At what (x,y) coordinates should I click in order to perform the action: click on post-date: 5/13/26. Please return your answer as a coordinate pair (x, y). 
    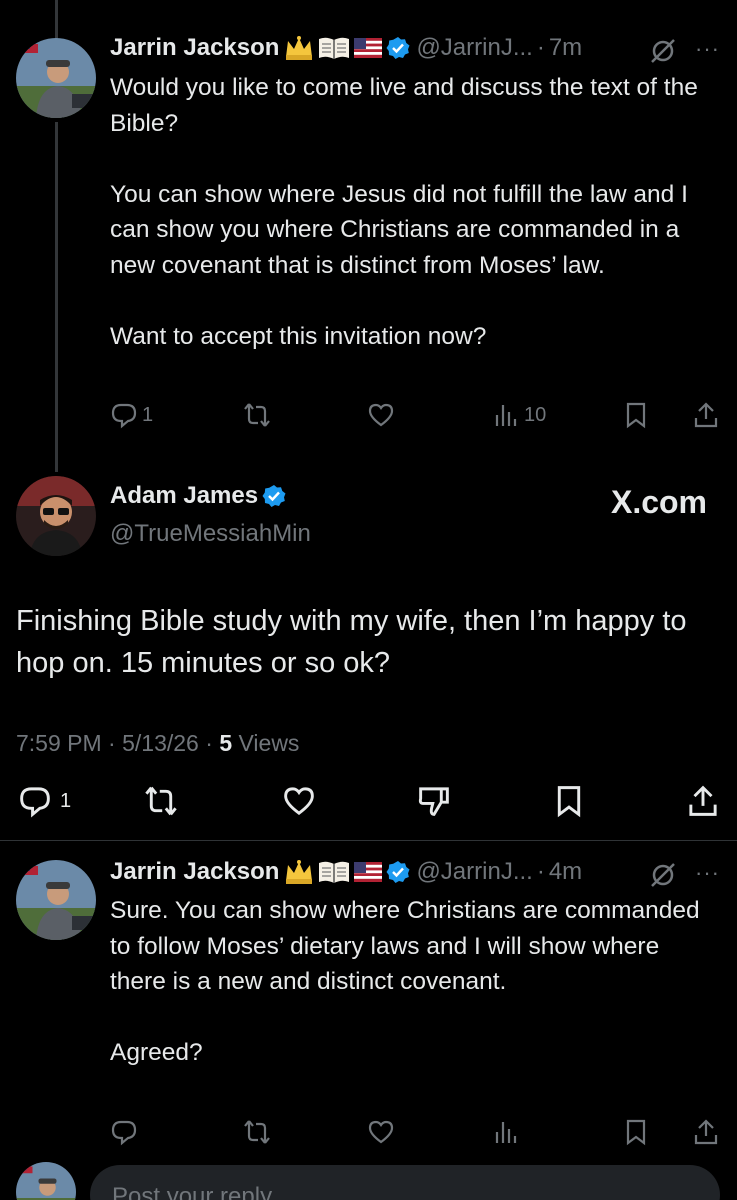
    Looking at the image, I should click on (160, 743).